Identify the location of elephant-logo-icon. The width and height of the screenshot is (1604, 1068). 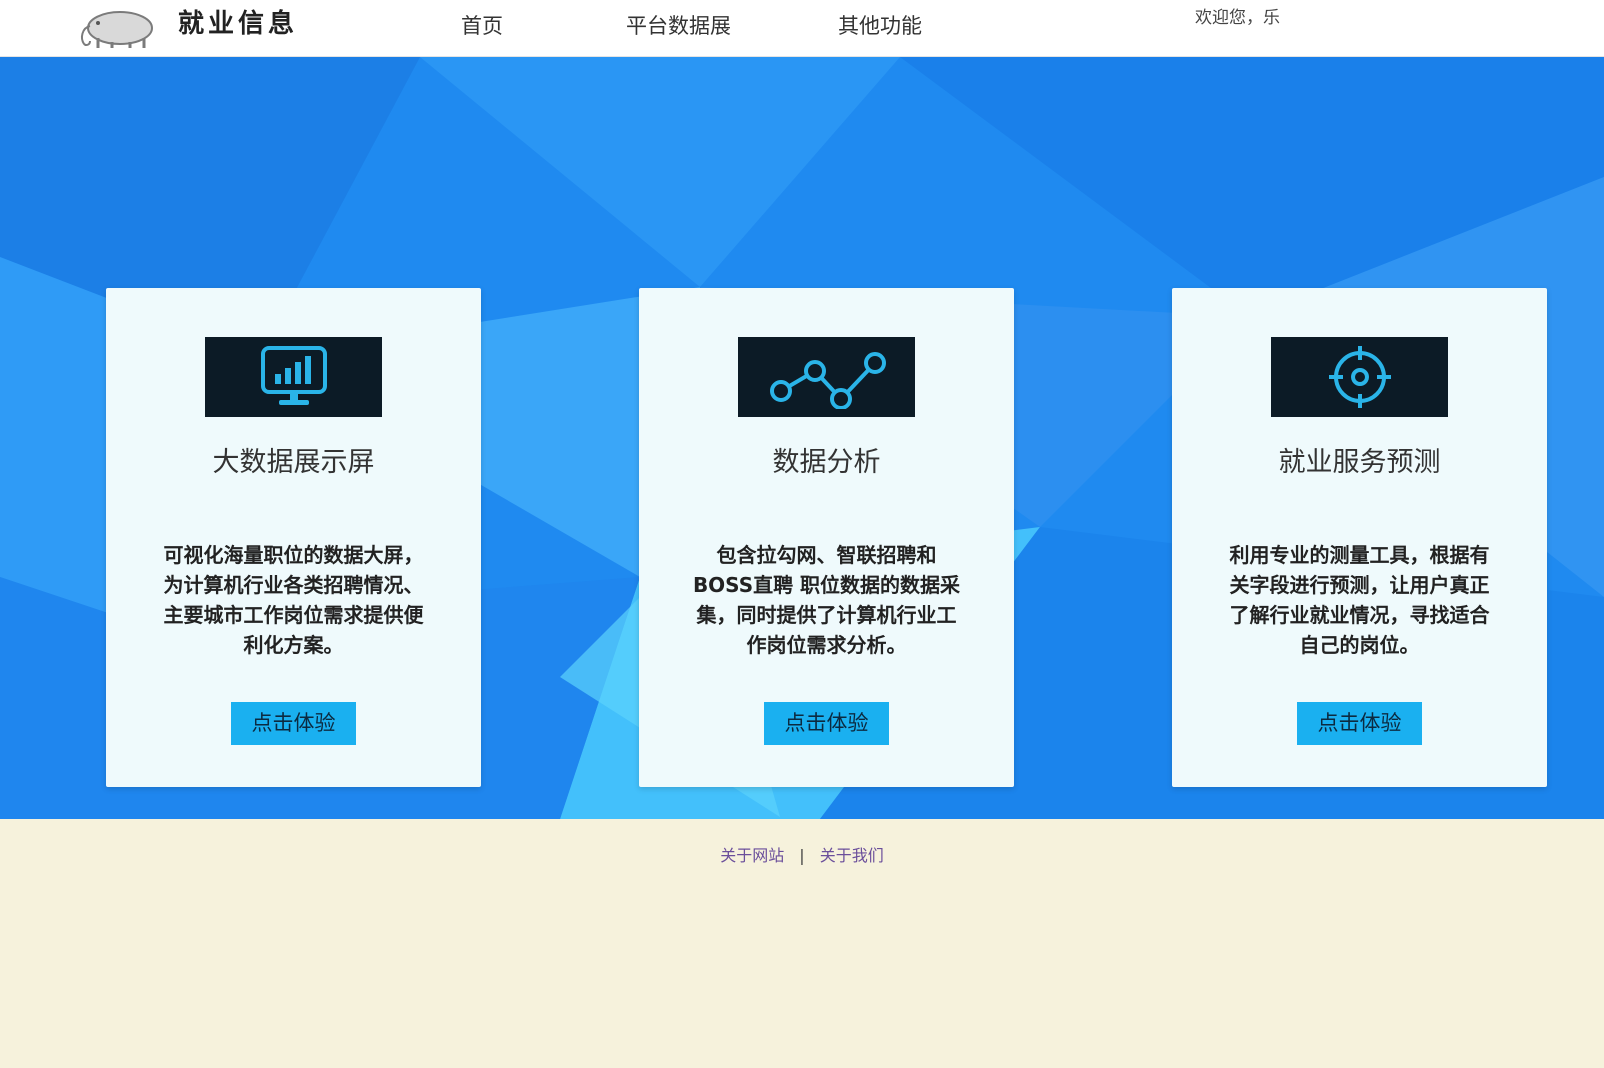
(116, 28).